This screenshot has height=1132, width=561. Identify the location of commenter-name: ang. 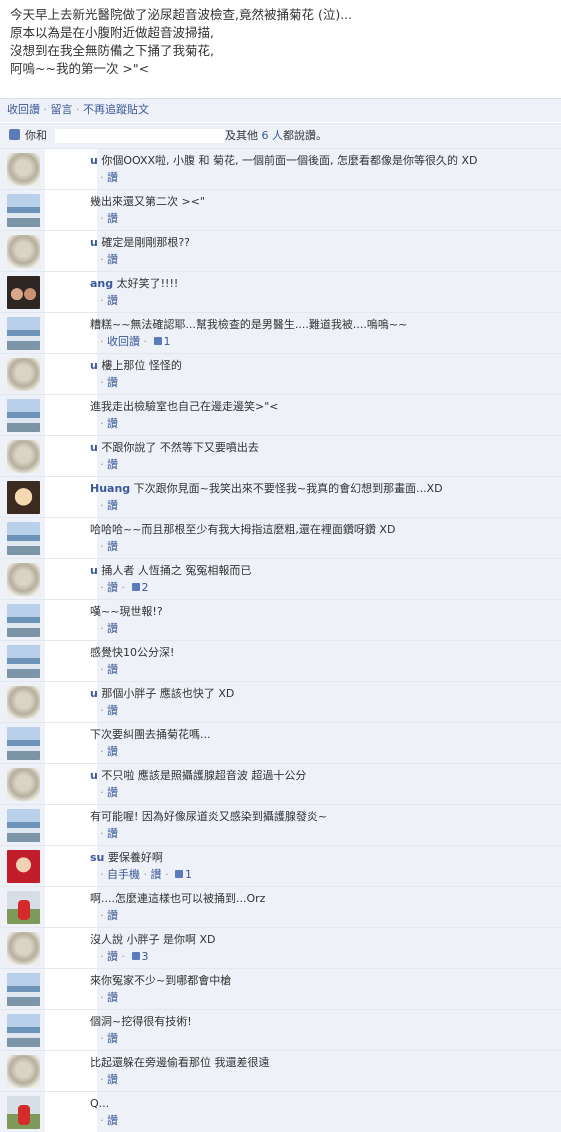
(101, 283).